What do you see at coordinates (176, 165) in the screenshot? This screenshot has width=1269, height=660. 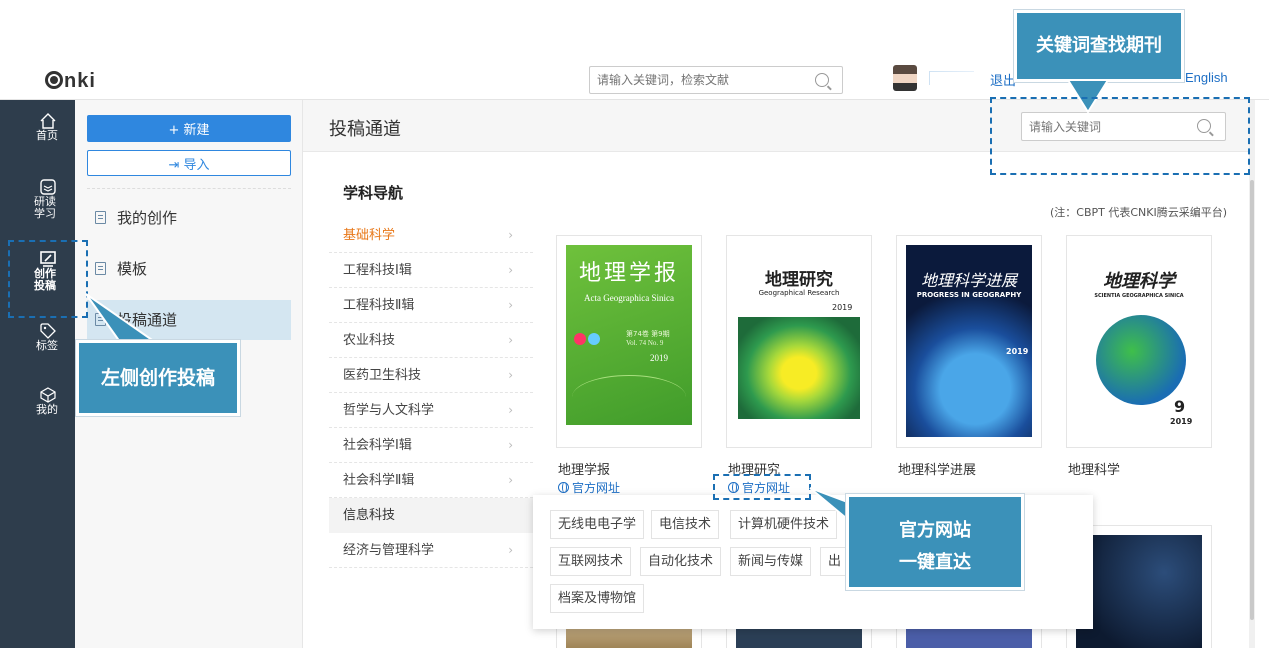 I see `import-icon: ⇥` at bounding box center [176, 165].